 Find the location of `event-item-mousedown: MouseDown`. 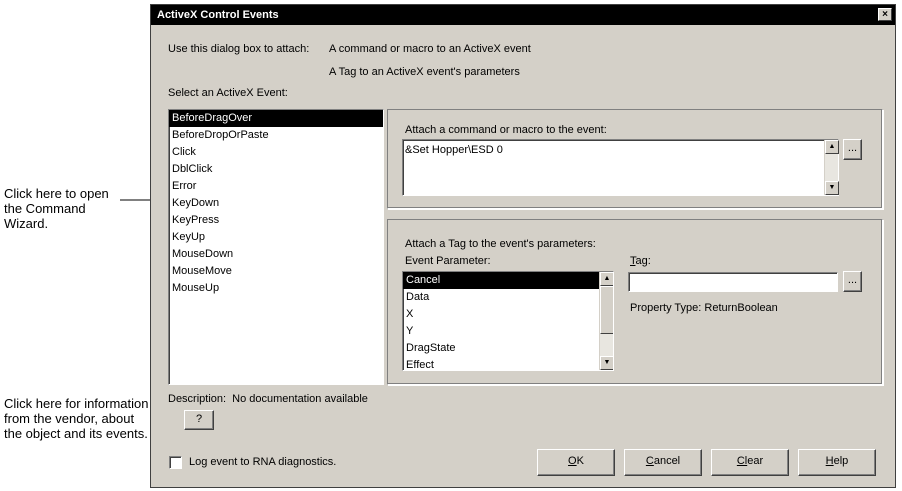

event-item-mousedown: MouseDown is located at coordinates (276, 254).